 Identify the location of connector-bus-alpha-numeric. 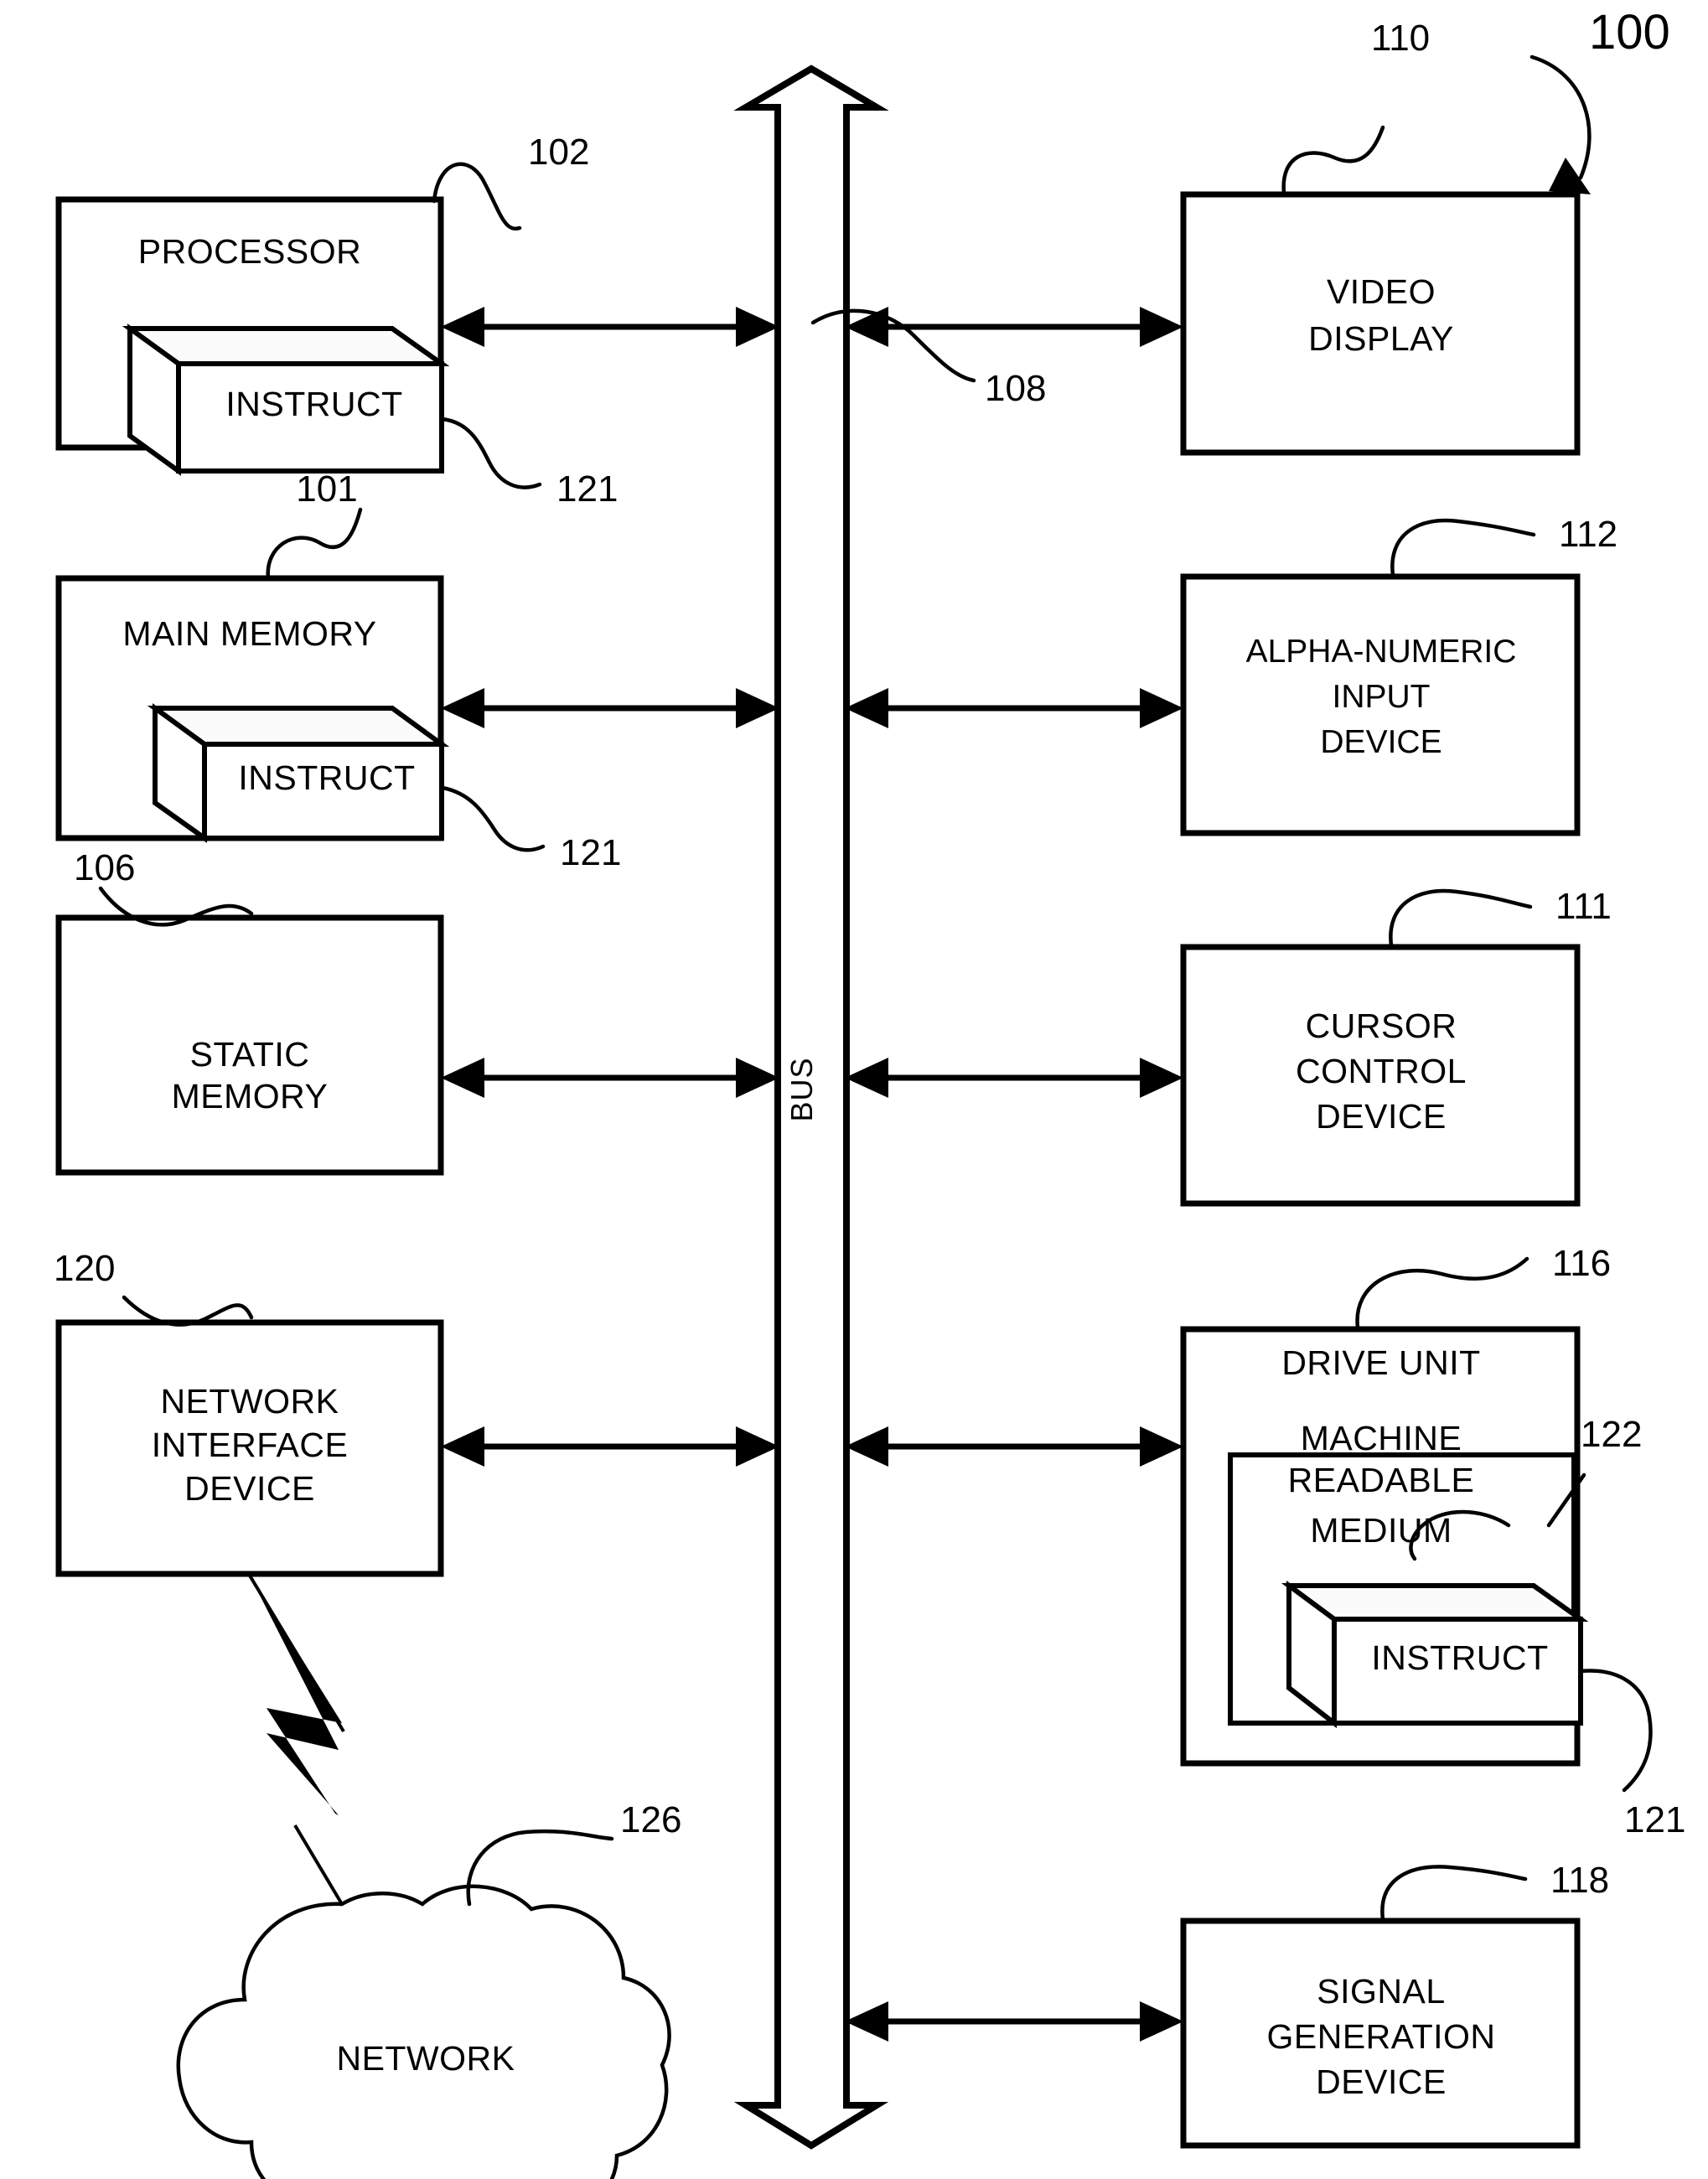
(1014, 708).